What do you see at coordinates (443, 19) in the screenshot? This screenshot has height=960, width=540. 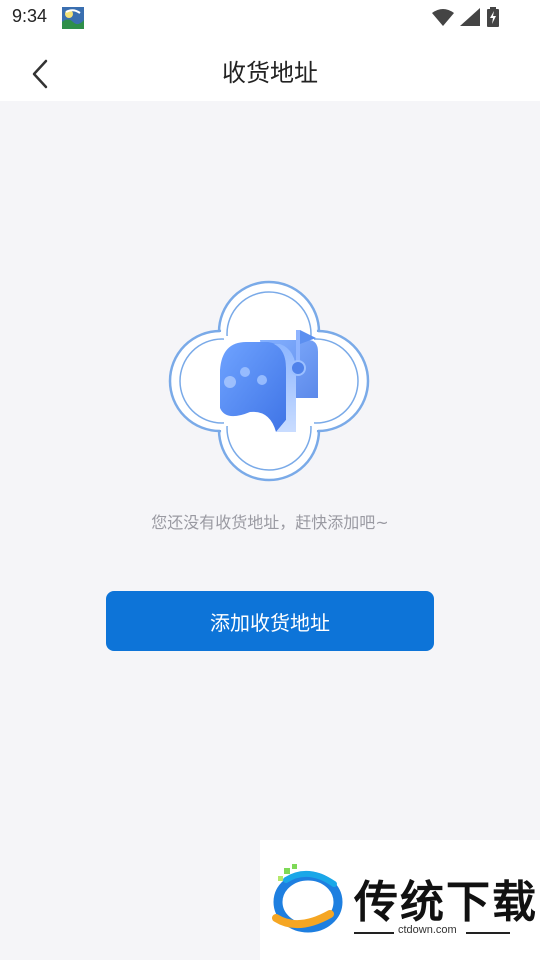 I see `wifi-icon` at bounding box center [443, 19].